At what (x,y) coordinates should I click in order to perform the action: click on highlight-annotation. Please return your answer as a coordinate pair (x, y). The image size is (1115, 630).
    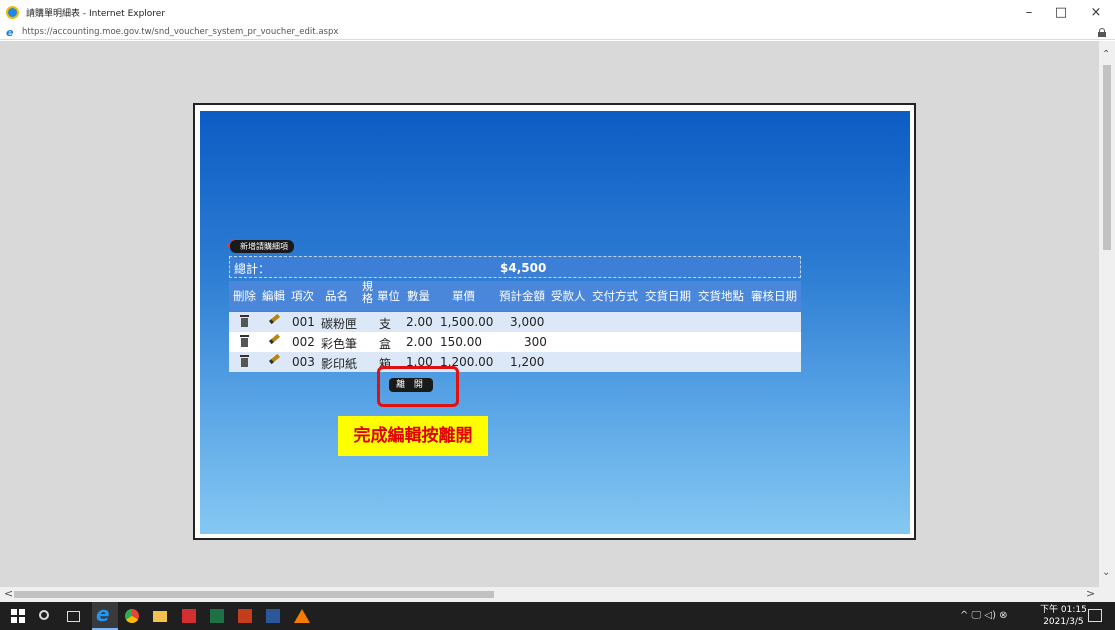
    Looking at the image, I should click on (418, 386).